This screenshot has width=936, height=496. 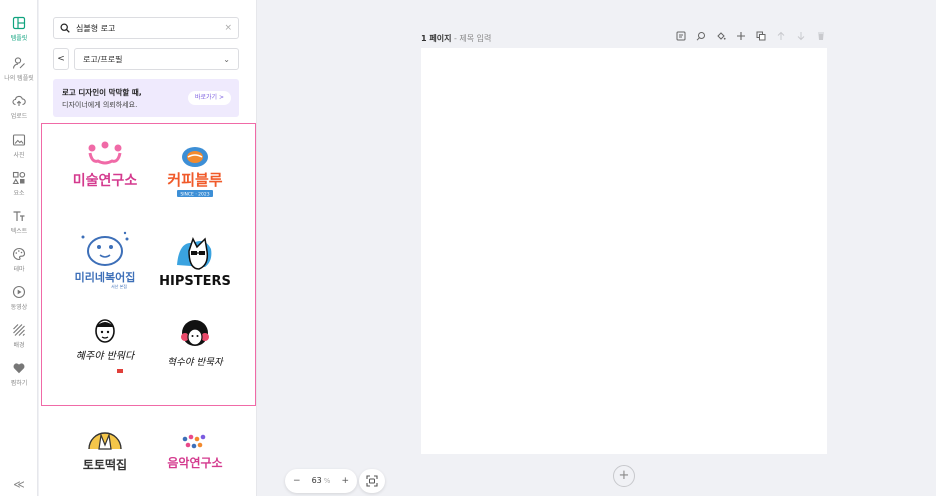 I want to click on pufferfish-icon, so click(x=105, y=248).